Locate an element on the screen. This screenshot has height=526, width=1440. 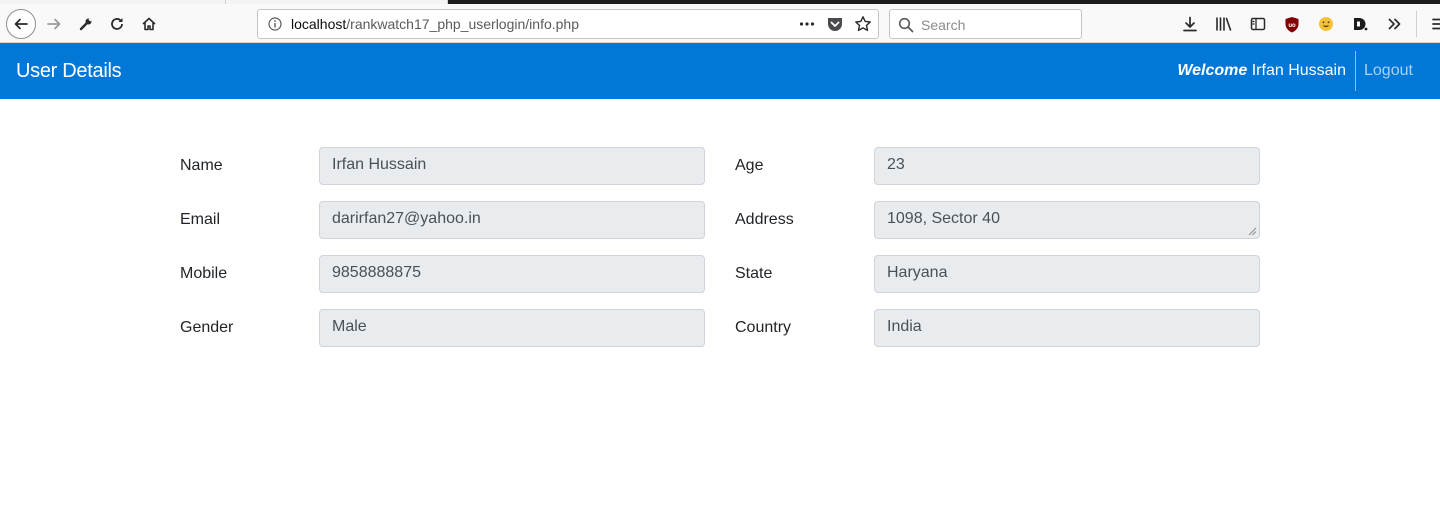
search-placeholder: Search is located at coordinates (943, 25).